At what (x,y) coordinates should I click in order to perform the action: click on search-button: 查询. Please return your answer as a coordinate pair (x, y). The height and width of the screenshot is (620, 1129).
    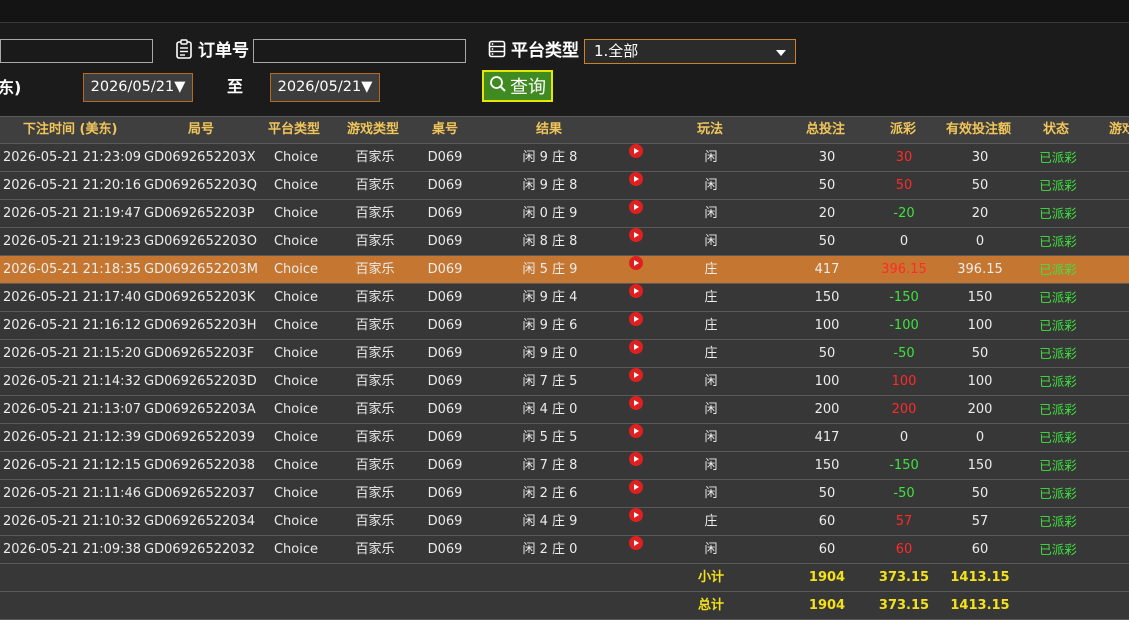
    Looking at the image, I should click on (517, 86).